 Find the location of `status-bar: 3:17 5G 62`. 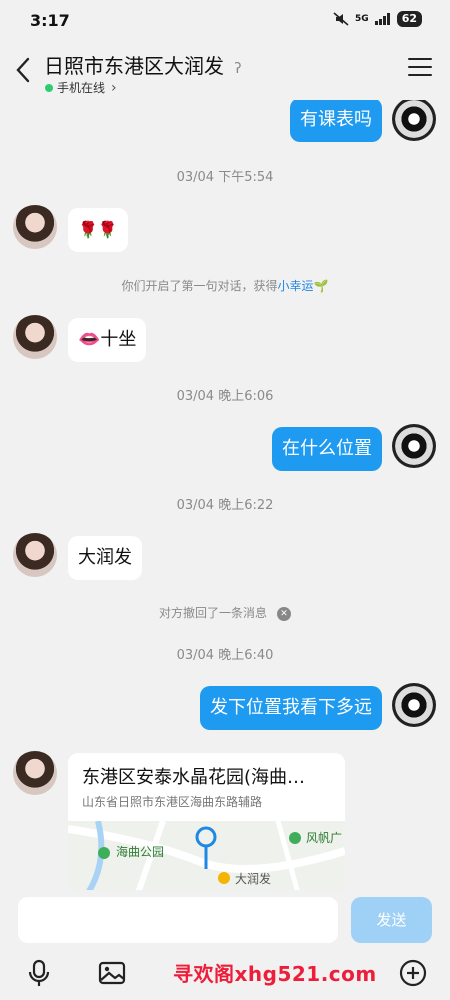

status-bar: 3:17 5G 62 is located at coordinates (225, 20).